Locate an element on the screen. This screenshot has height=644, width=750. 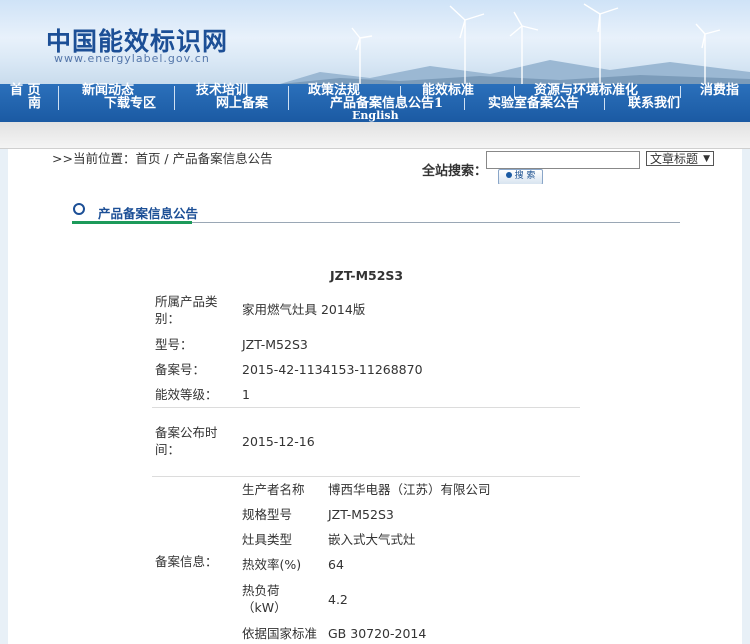
field-label-efficiency-grade: 能效等级： is located at coordinates (186, 394).